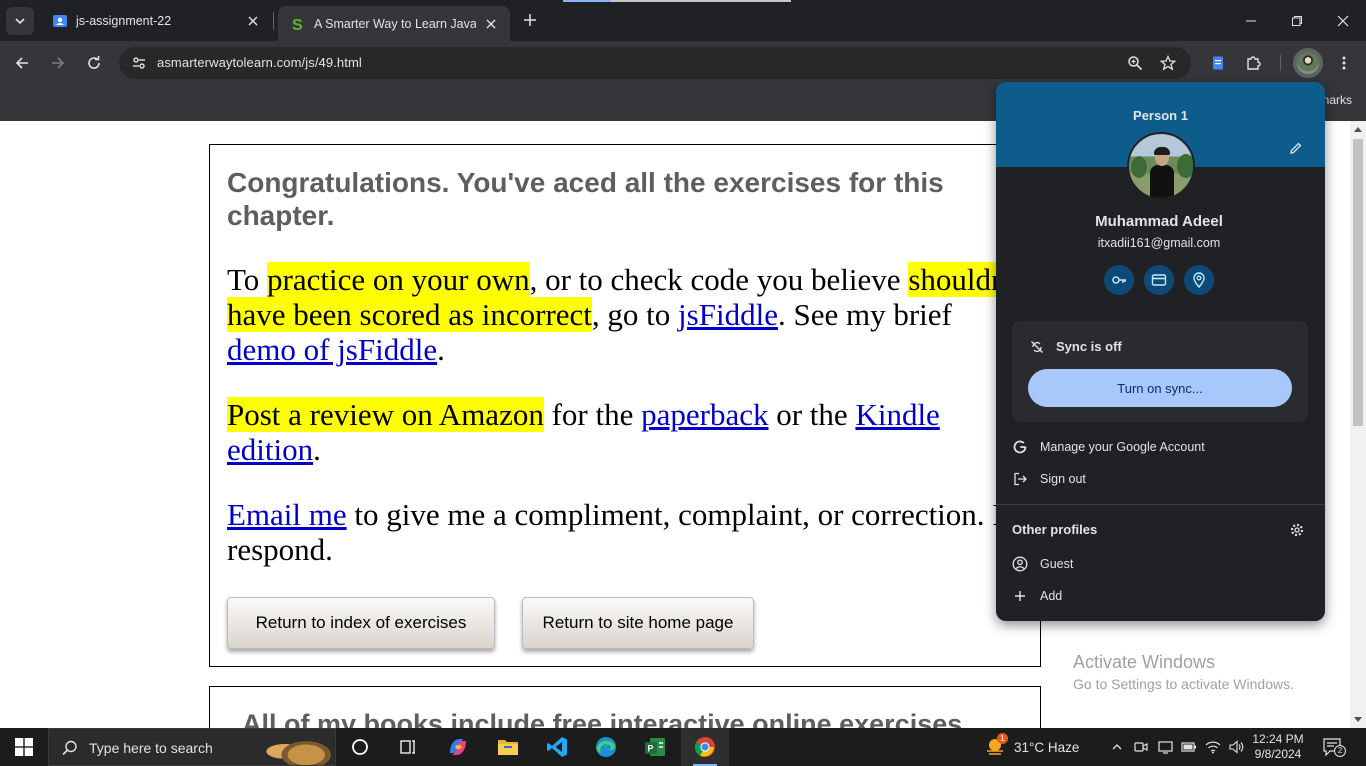 The image size is (1366, 766). Describe the element at coordinates (408, 747) in the screenshot. I see `task-view-button` at that location.